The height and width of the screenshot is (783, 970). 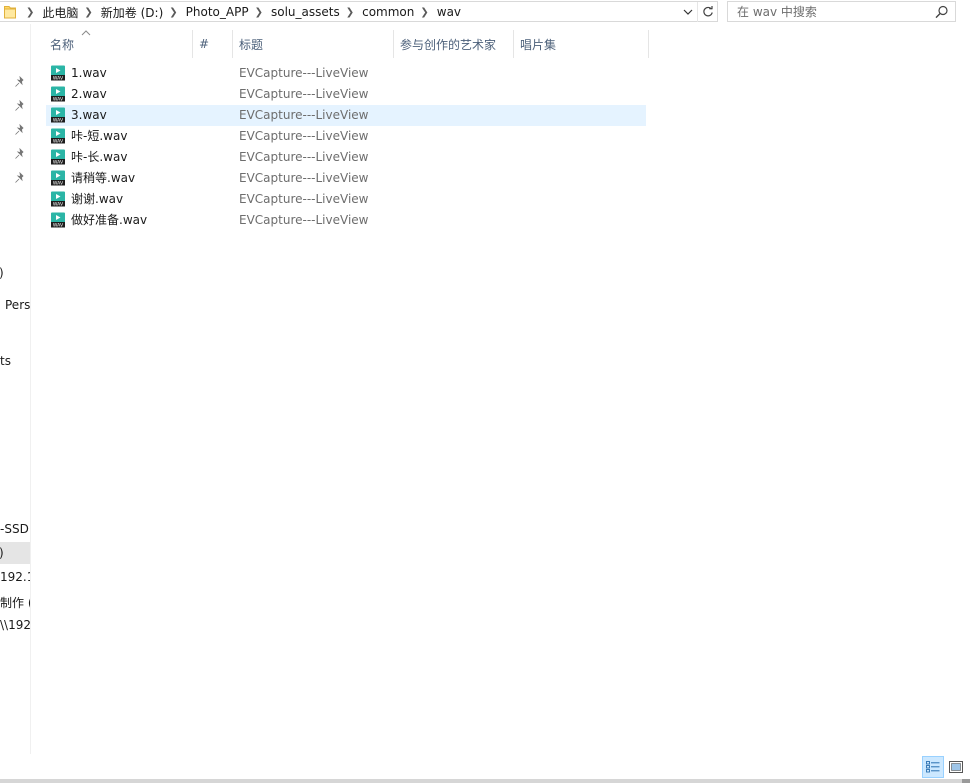 I want to click on breadcrumb-common: common, so click(x=388, y=12).